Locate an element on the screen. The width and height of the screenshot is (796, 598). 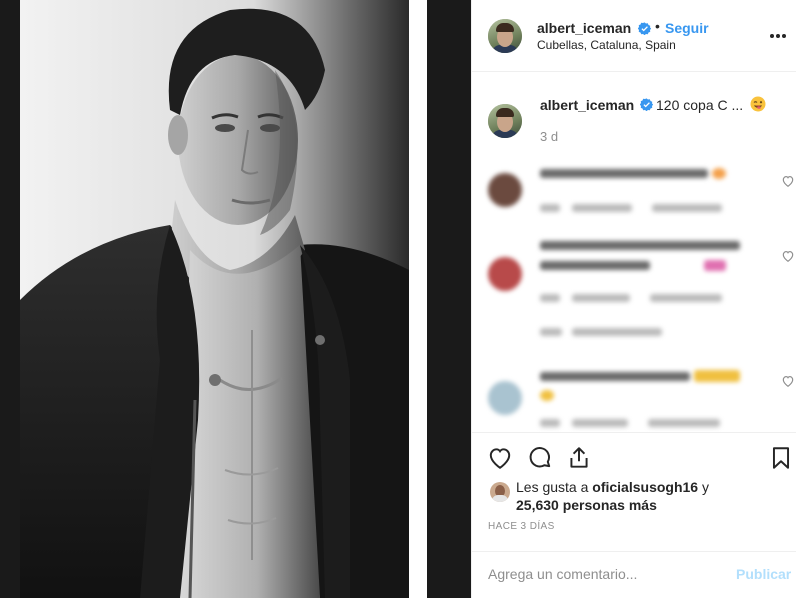
heart-icon is located at coordinates (500, 458).